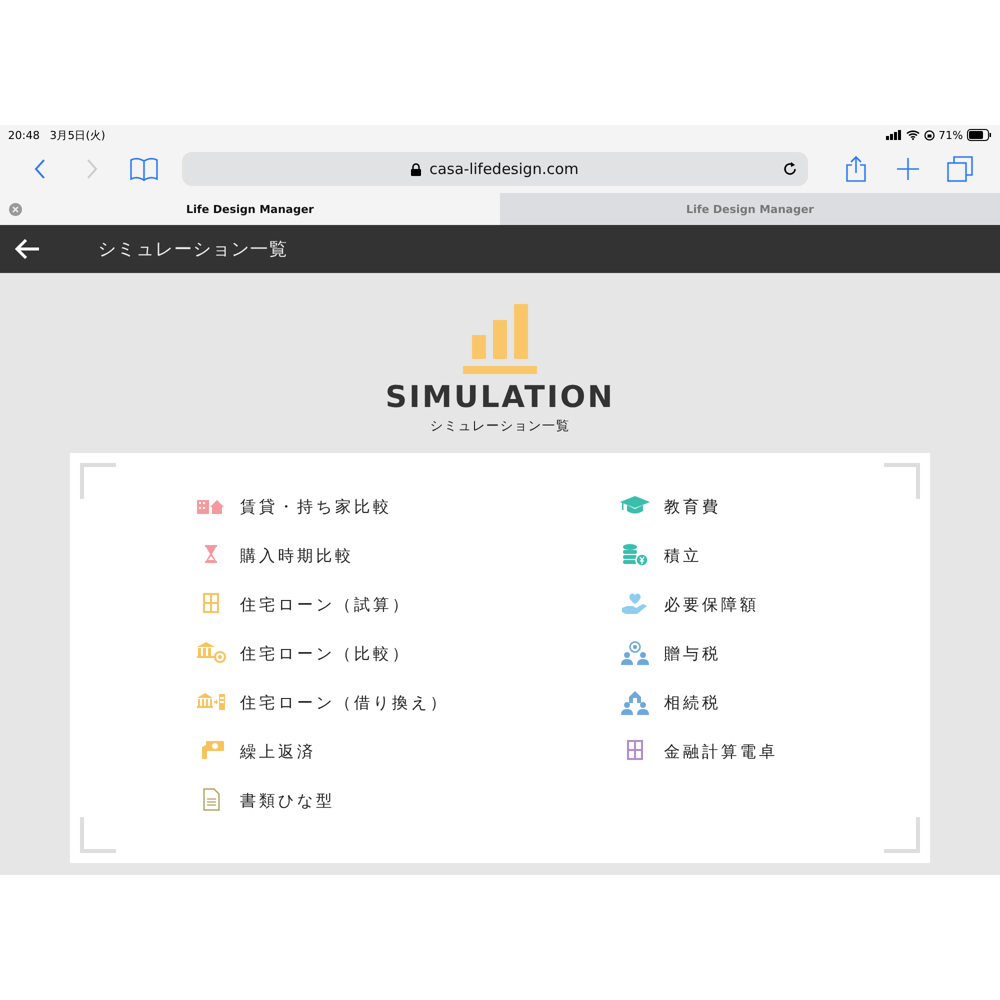 This screenshot has width=1000, height=1000. What do you see at coordinates (894, 135) in the screenshot?
I see `signal-icon` at bounding box center [894, 135].